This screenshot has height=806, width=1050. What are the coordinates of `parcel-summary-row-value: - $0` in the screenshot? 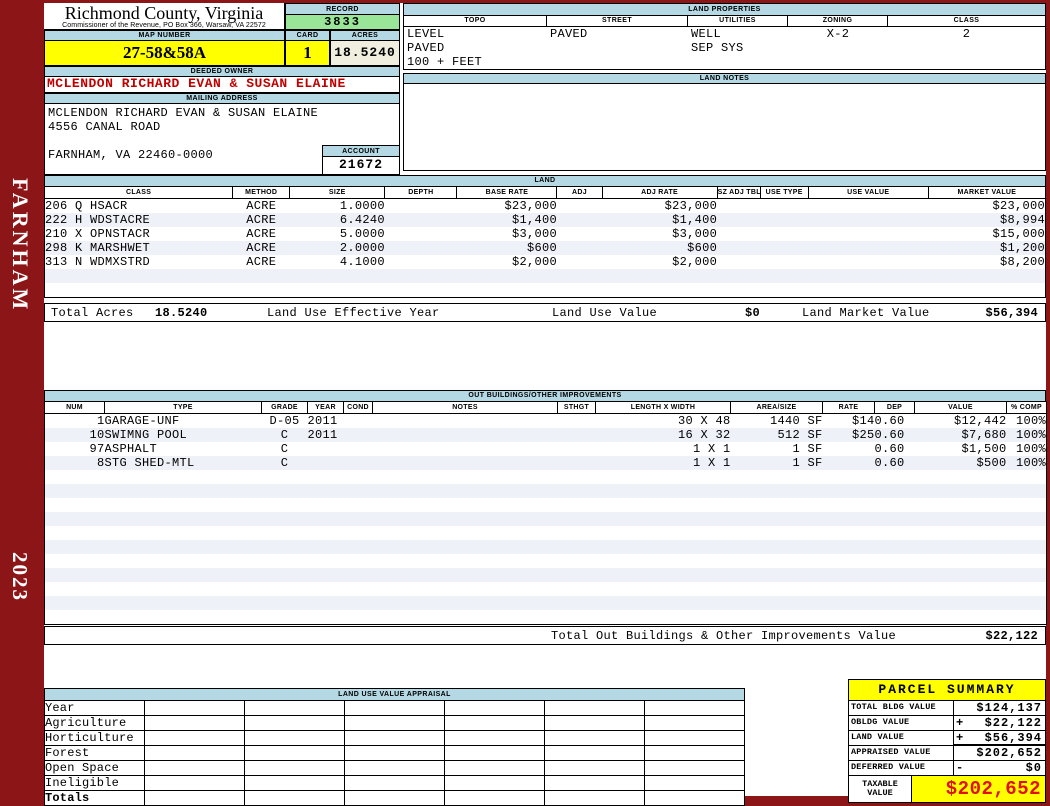 It's located at (999, 768).